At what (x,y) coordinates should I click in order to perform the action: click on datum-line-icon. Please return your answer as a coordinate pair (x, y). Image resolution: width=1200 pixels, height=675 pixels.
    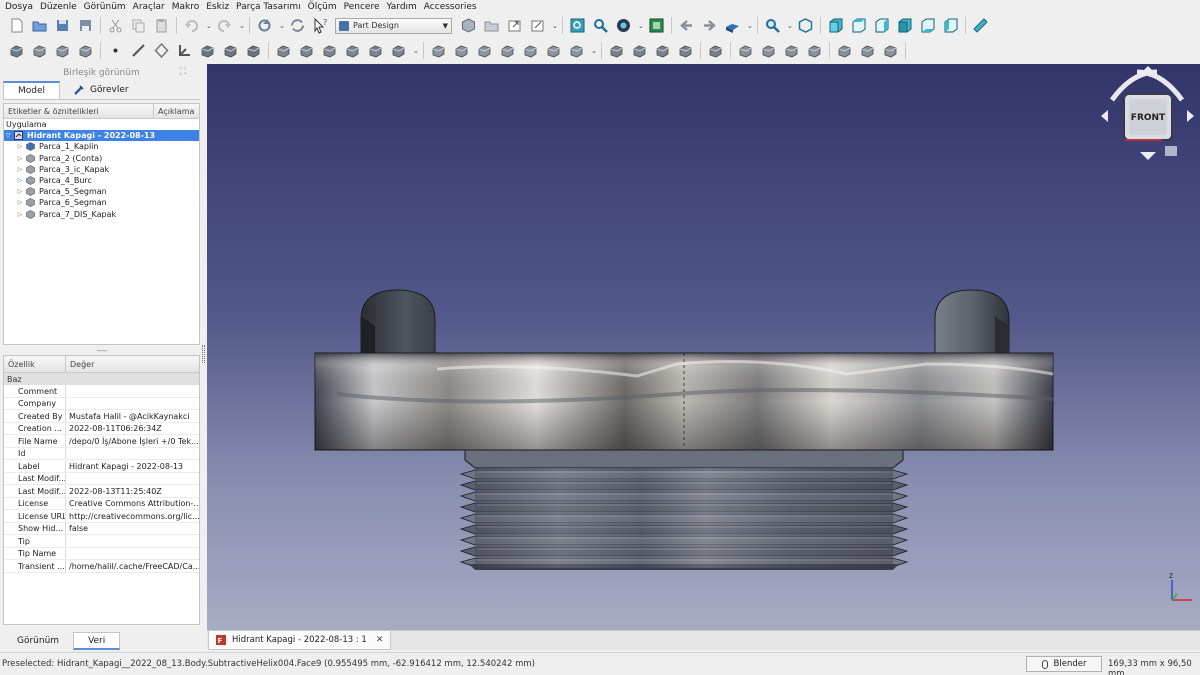
    Looking at the image, I should click on (138, 50).